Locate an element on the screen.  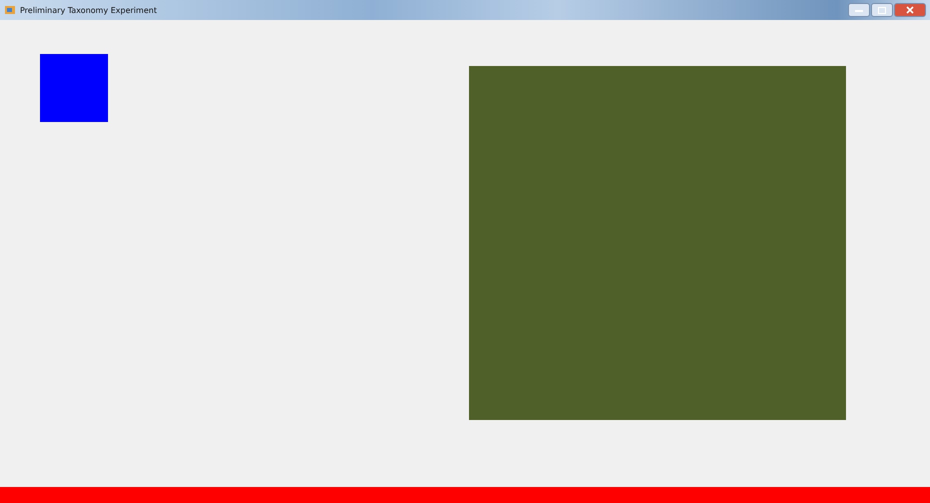
window-title: Preliminary Taxonomy Experiment is located at coordinates (88, 10).